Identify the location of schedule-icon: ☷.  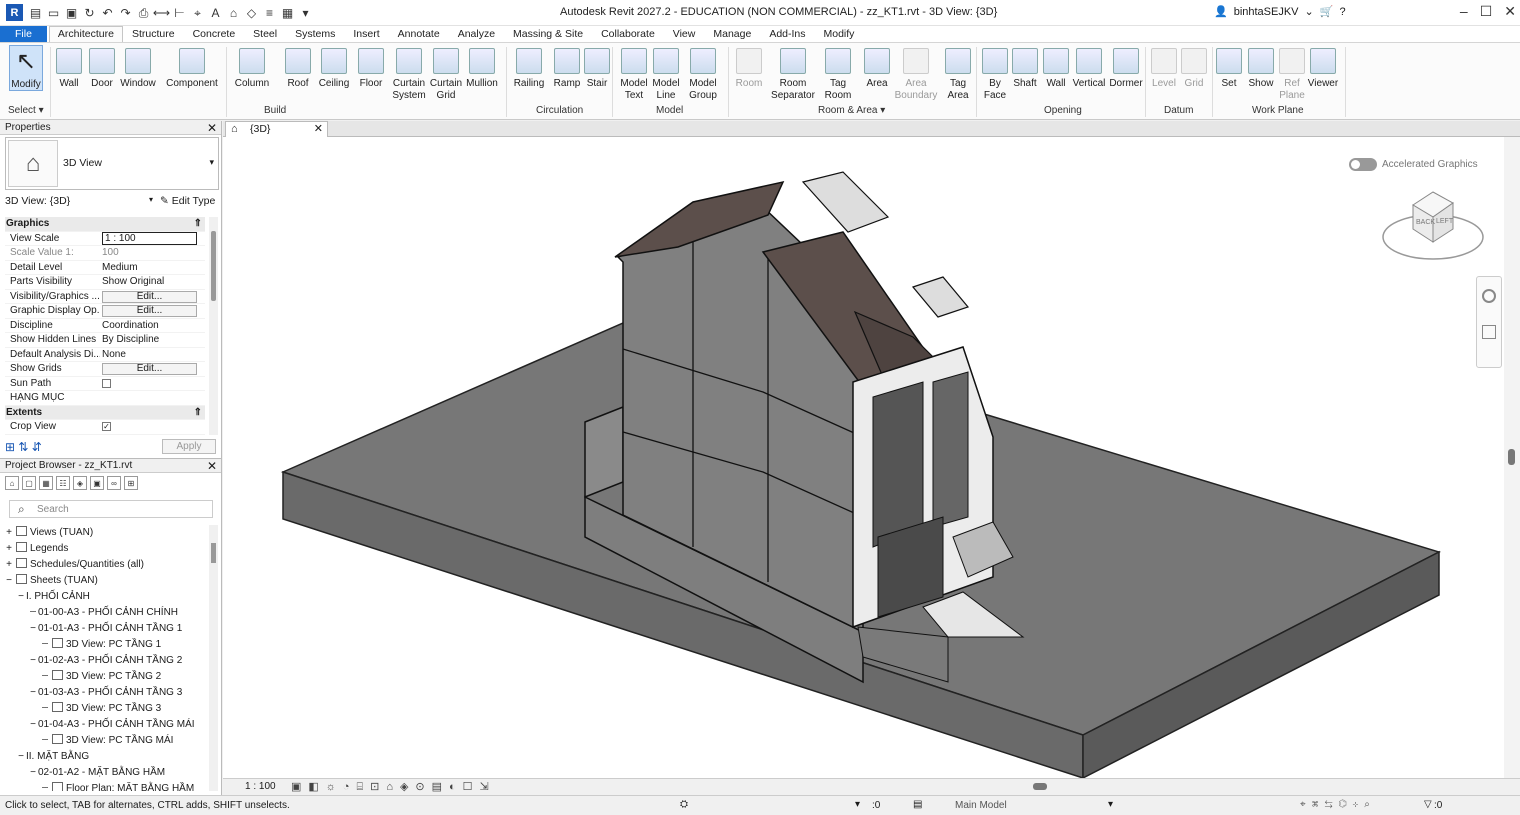
(63, 483).